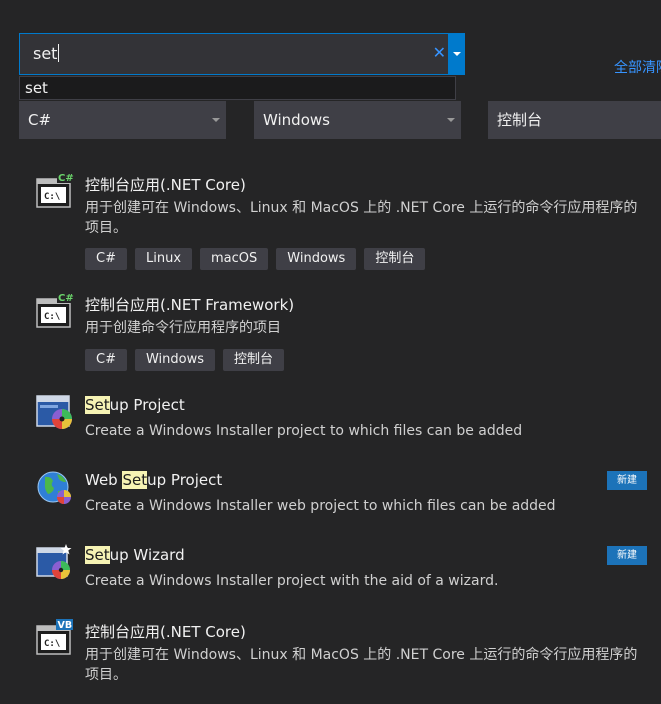  I want to click on tag-macos: macOS, so click(234, 259).